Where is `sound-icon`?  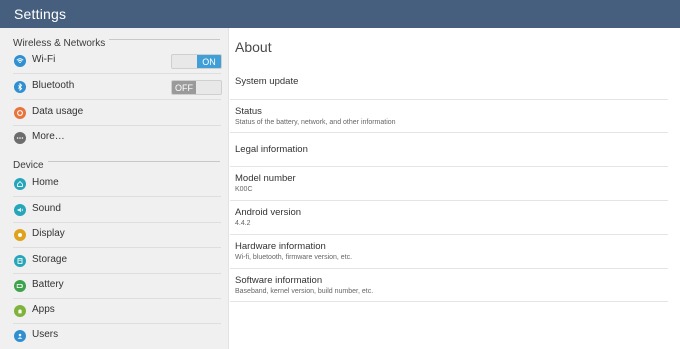 sound-icon is located at coordinates (20, 210).